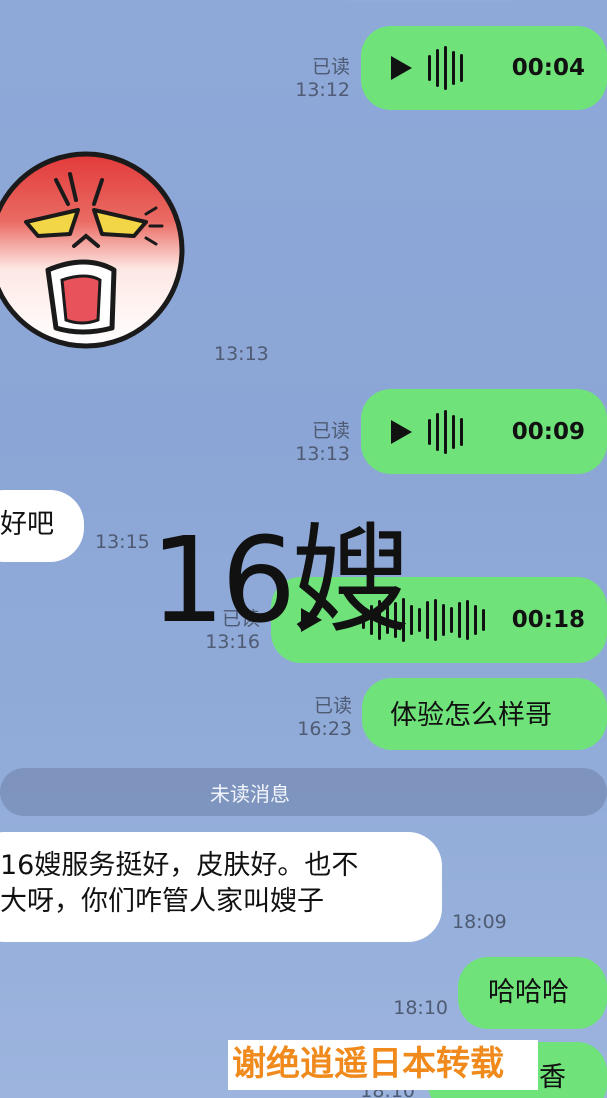 This screenshot has width=607, height=1098. I want to click on read-status: 已读 16:23, so click(311, 718).